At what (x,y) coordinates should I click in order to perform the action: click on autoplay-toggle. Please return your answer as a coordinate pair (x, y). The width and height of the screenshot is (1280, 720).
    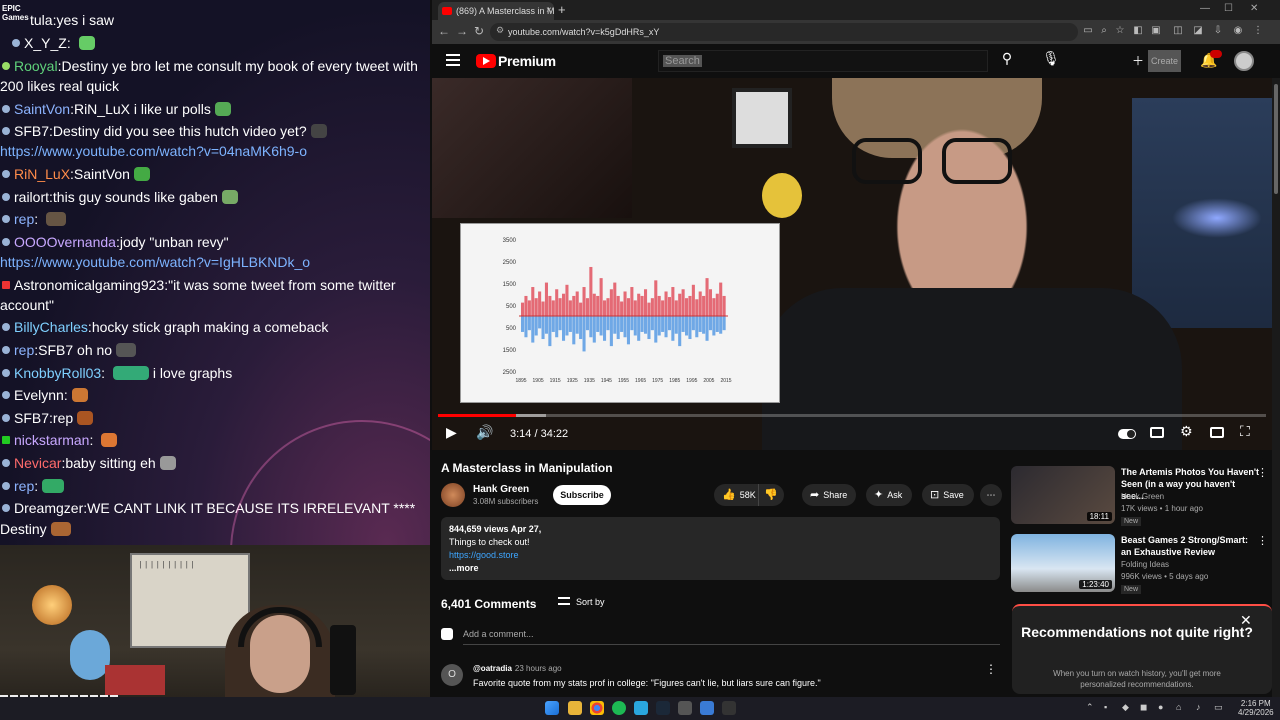
    Looking at the image, I should click on (1127, 434).